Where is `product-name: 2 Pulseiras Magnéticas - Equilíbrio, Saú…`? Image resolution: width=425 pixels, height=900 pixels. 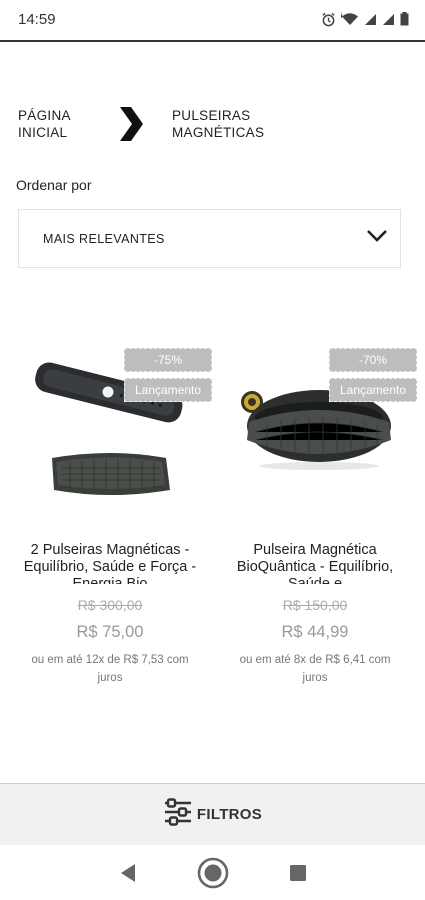 product-name: 2 Pulseiras Magnéticas - Equilíbrio, Saú… is located at coordinates (110, 563).